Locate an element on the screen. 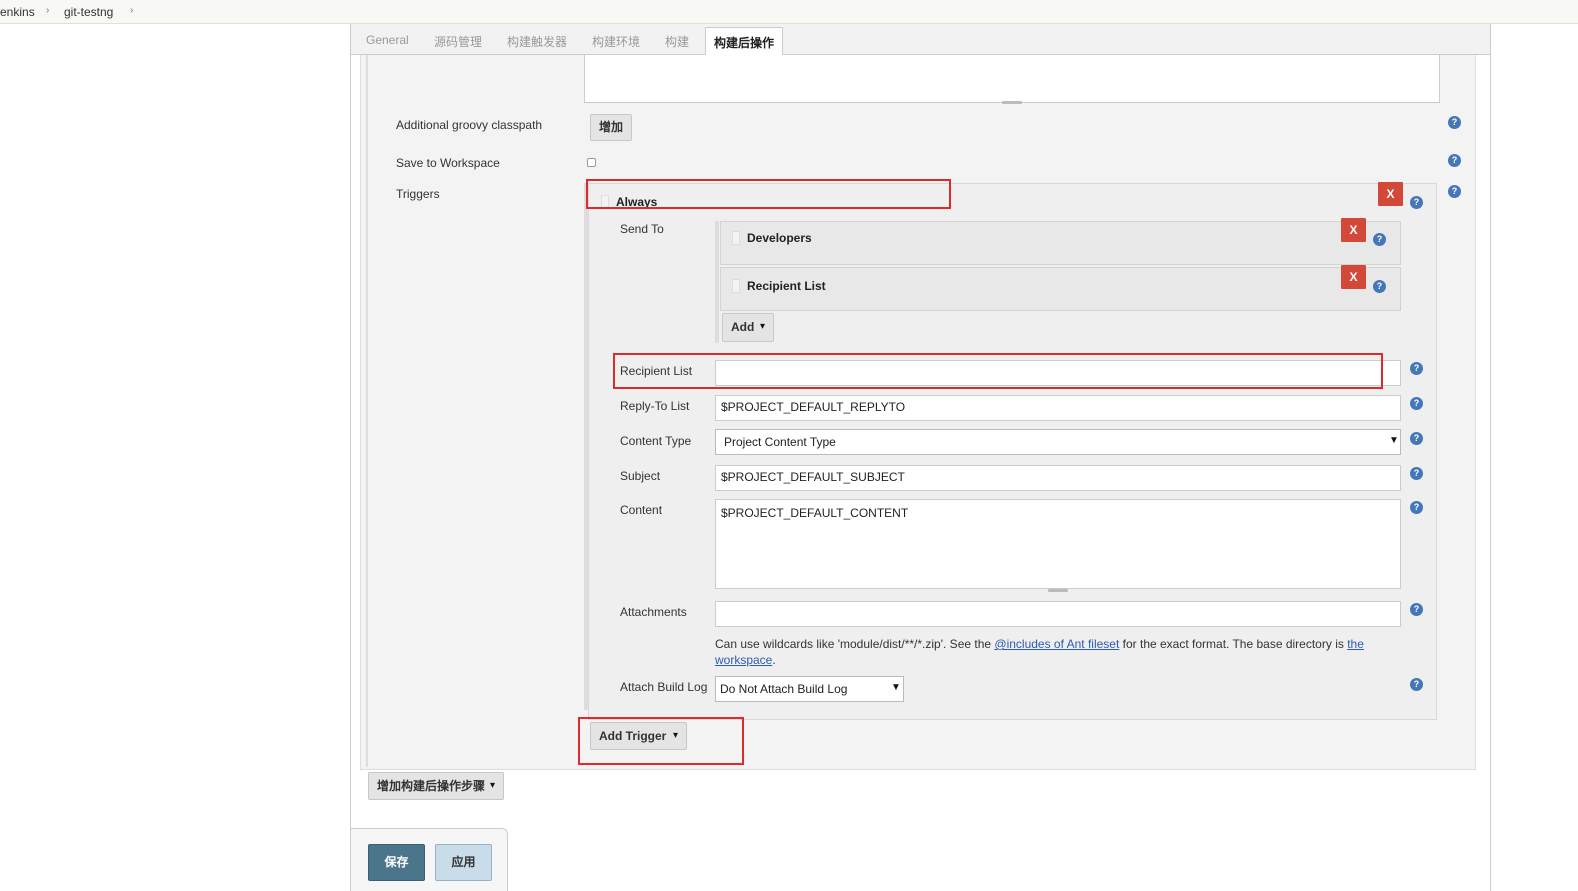  save-to-workspace-checkbox is located at coordinates (591, 162).